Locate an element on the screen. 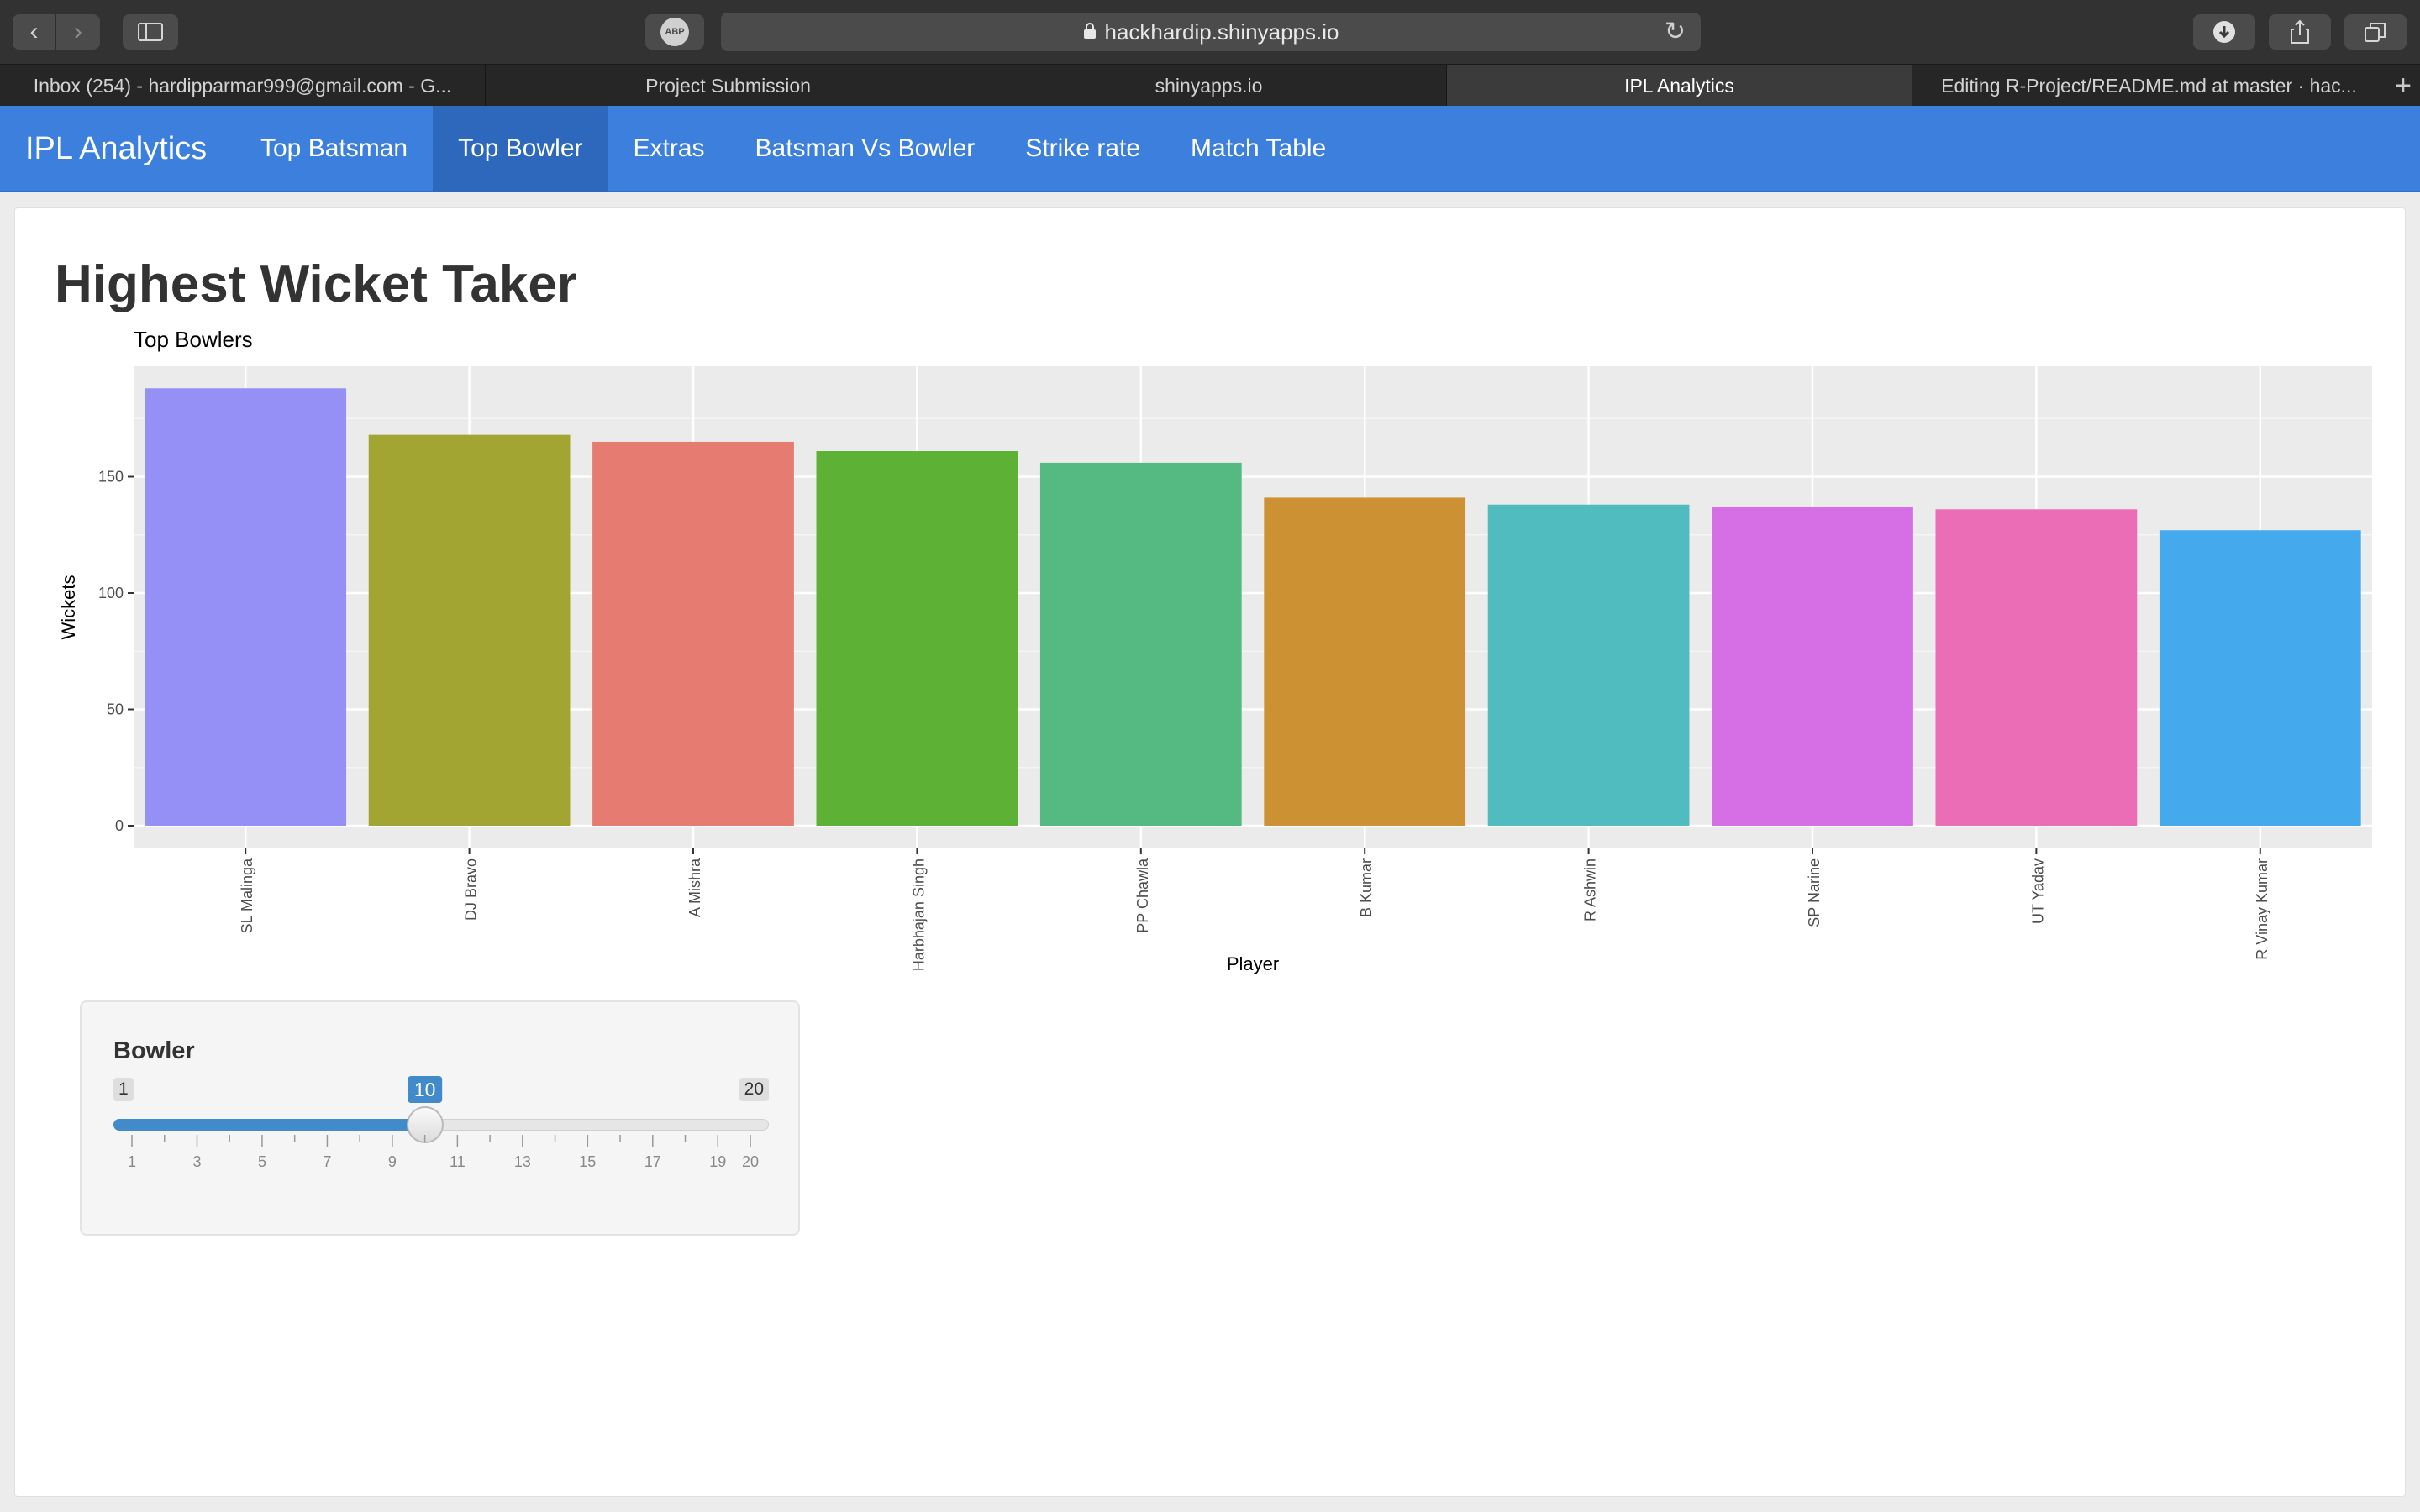  adblock-icon: ABP is located at coordinates (674, 32).